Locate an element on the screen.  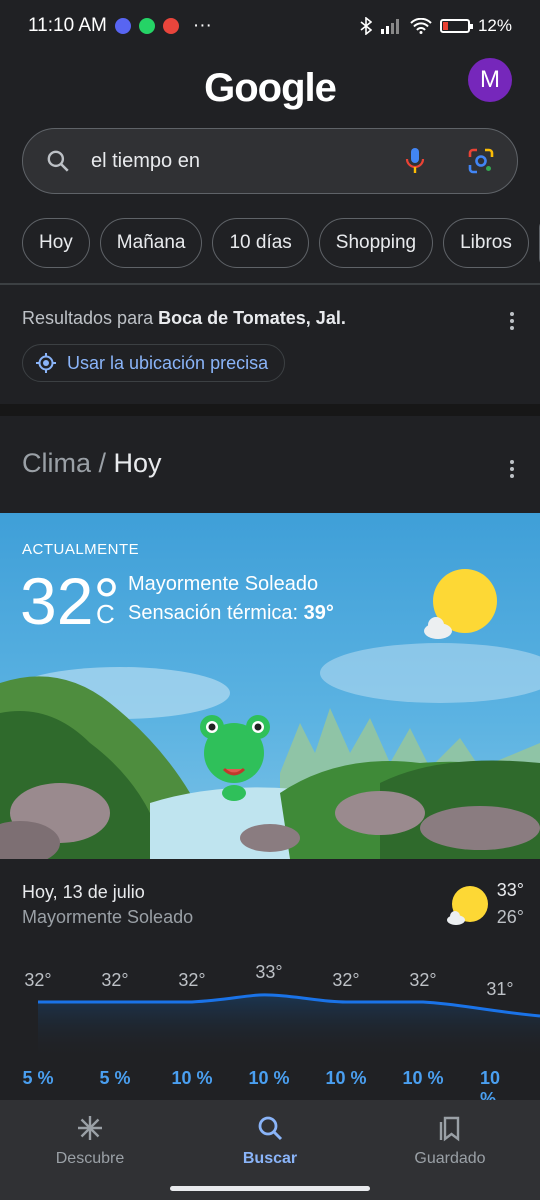
sun-cloud-icon-small is located at coordinates (467, 905).